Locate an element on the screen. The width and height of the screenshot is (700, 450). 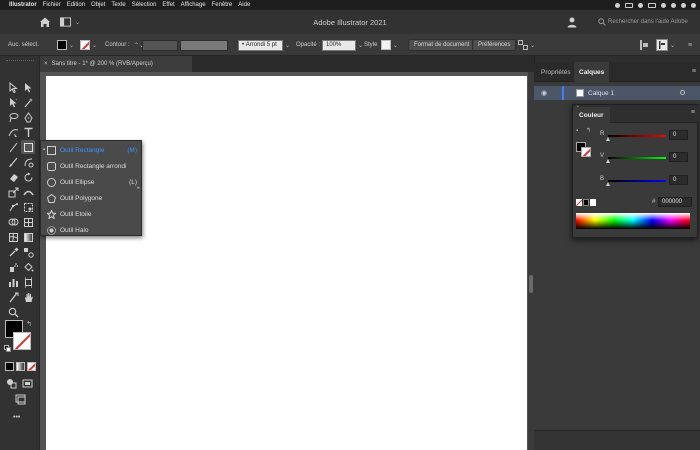
free-transform-tool-icon is located at coordinates (28, 207).